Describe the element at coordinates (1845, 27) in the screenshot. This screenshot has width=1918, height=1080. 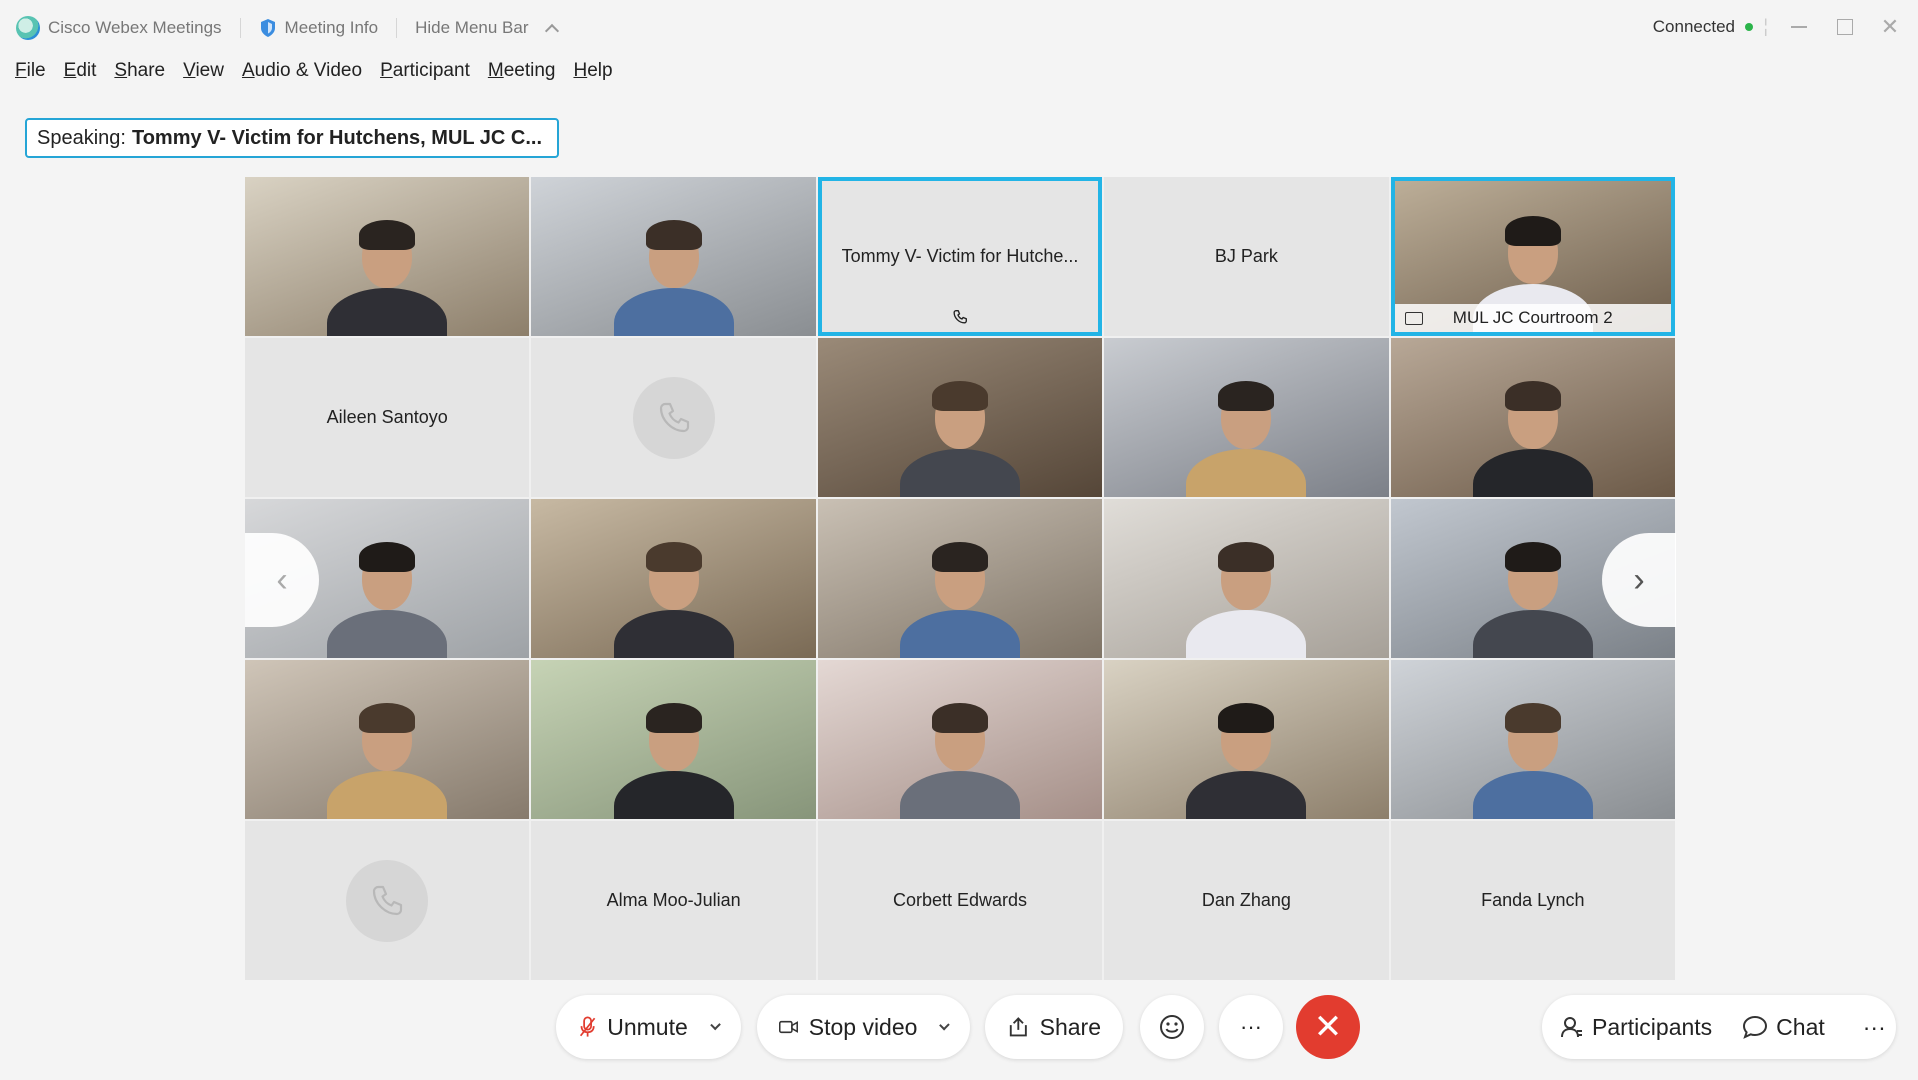
I see `maximize-button` at that location.